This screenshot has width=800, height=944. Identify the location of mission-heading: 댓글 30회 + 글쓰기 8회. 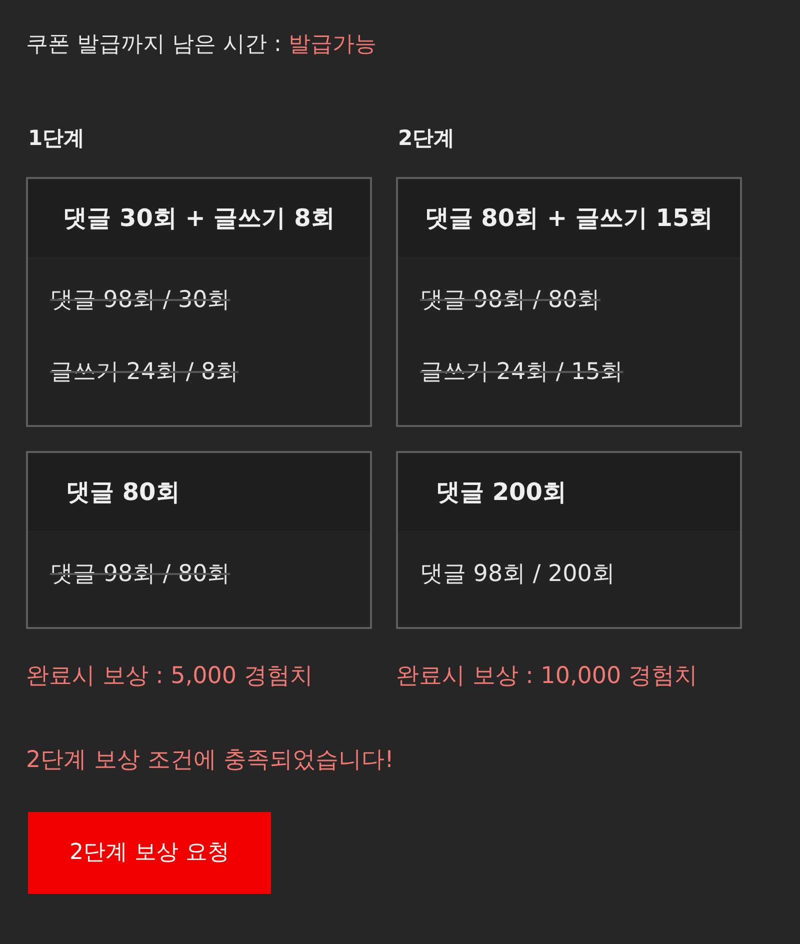
(199, 218).